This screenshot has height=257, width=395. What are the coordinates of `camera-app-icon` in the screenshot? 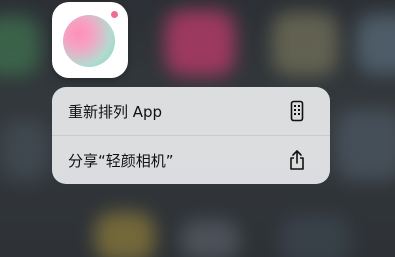 It's located at (90, 40).